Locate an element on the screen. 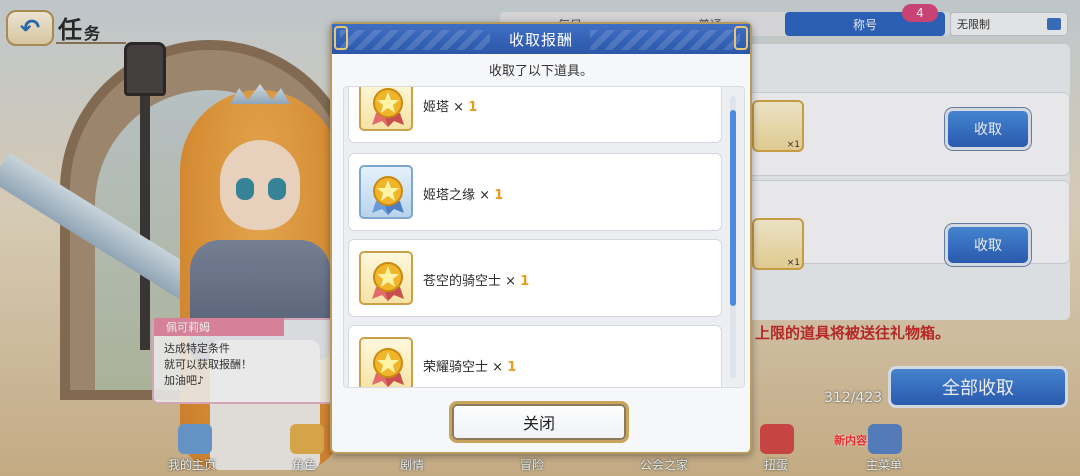  item-name-row: 姬塔之缘 × 1 is located at coordinates (463, 195).